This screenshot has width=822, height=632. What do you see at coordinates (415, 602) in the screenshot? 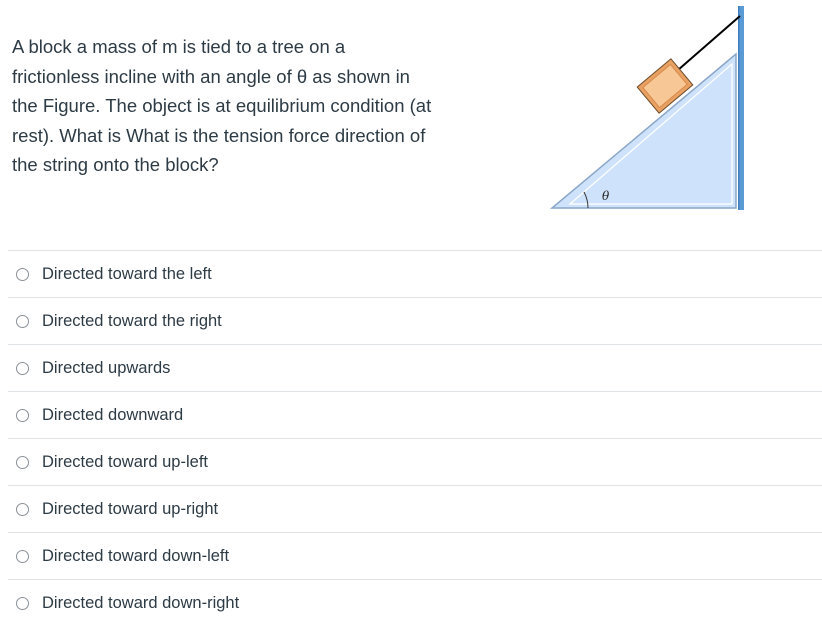
I see `answer-option: Directed toward down-right` at bounding box center [415, 602].